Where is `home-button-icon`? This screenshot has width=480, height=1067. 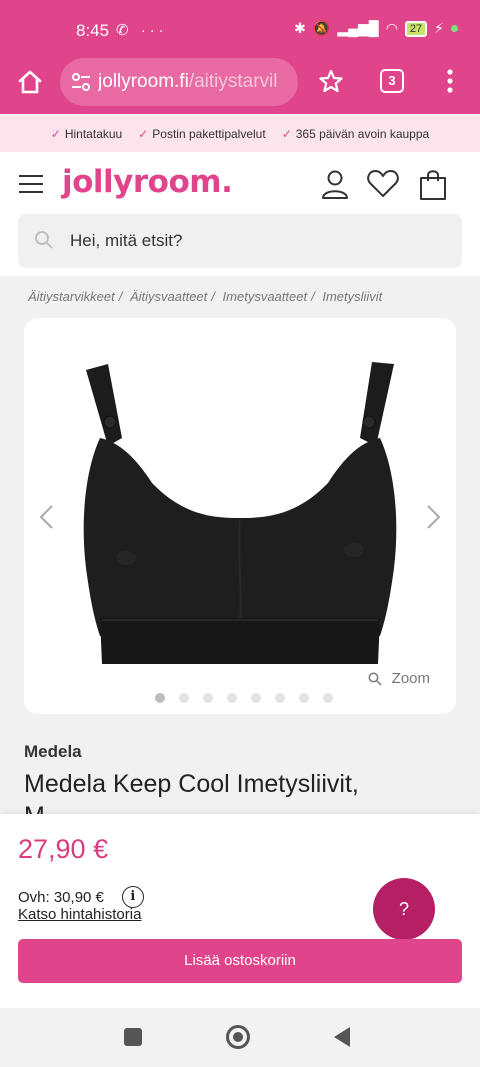
home-button-icon is located at coordinates (238, 1037).